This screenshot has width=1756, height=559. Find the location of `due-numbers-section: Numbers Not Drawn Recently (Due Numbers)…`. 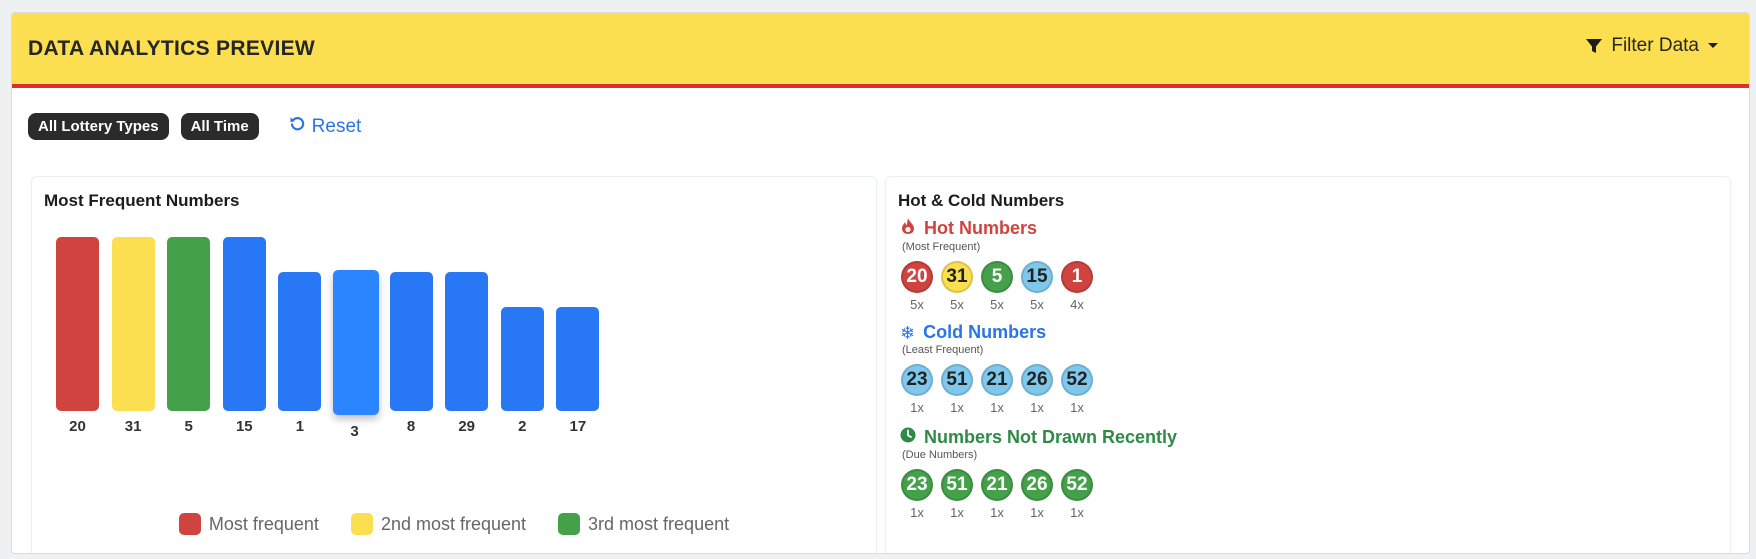

due-numbers-section: Numbers Not Drawn Recently (Due Numbers)… is located at coordinates (1038, 473).